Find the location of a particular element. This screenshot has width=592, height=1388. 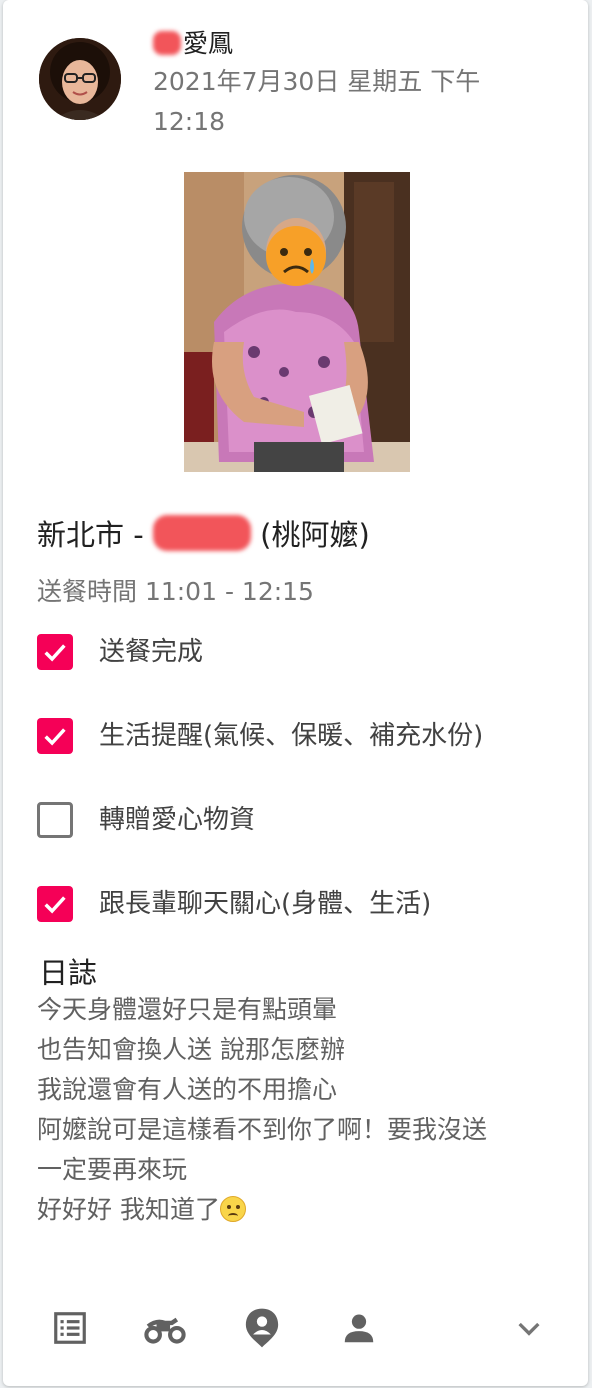

log-line: 我說還會有人送的不用擔心 is located at coordinates (187, 1089).